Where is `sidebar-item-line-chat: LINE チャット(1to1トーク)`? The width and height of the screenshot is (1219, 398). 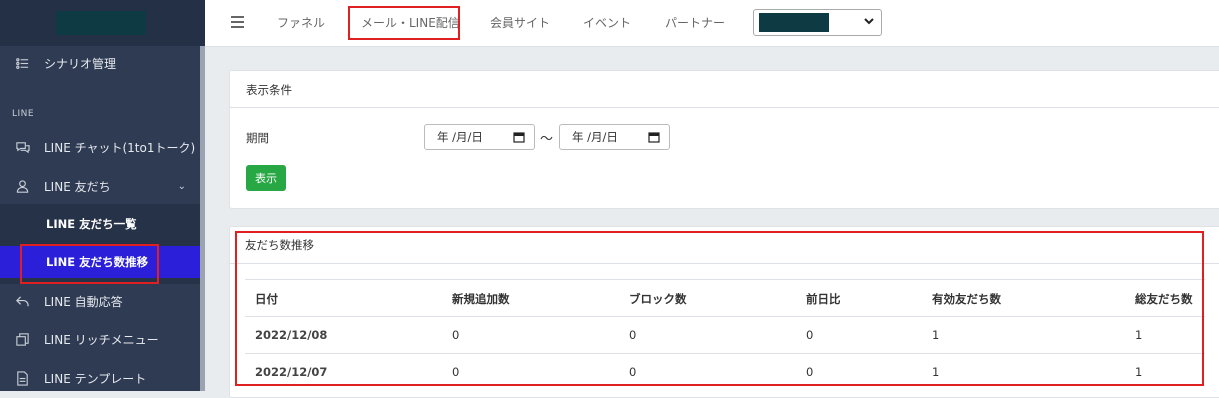
sidebar-item-line-chat: LINE チャット(1to1トーク) is located at coordinates (100, 147).